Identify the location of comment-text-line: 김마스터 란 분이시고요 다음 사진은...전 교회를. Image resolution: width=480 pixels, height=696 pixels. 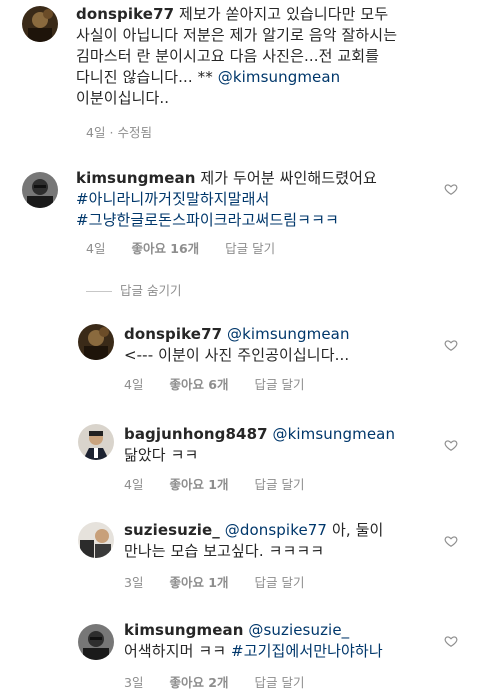
(228, 56).